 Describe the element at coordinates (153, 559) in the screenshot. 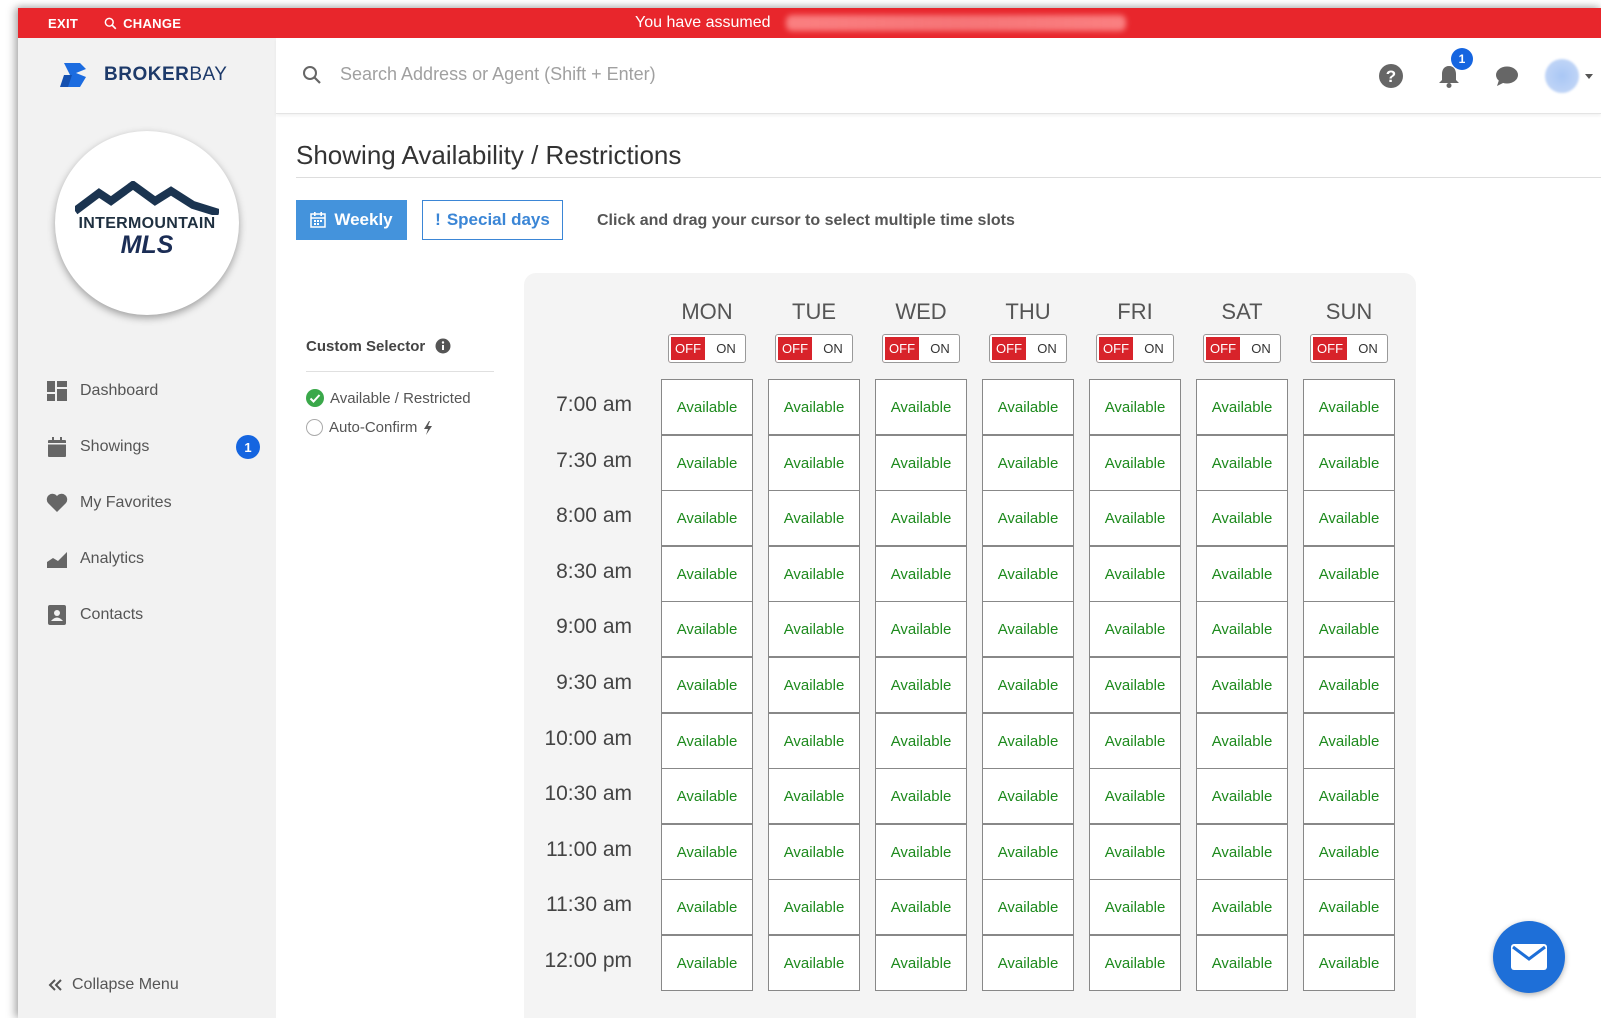

I see `sidebar-item-analytics: Analytics` at that location.